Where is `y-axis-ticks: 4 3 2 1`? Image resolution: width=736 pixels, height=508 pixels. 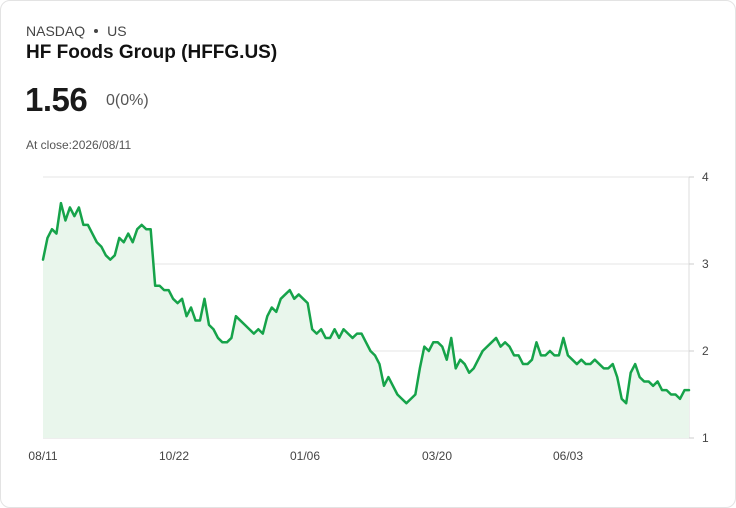
y-axis-ticks: 4 3 2 1 is located at coordinates (699, 307).